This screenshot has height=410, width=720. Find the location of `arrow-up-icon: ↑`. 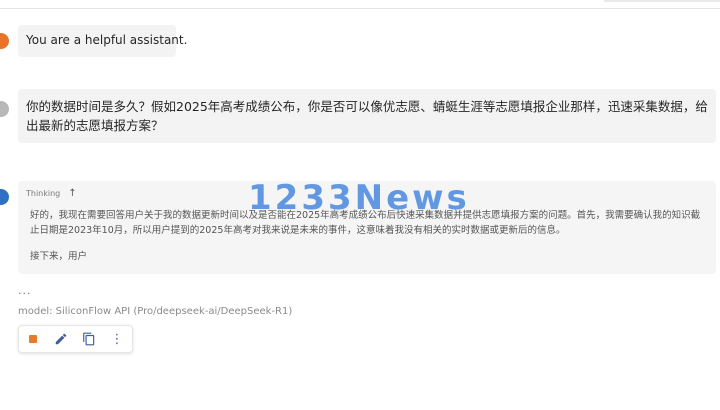

arrow-up-icon: ↑ is located at coordinates (72, 193).